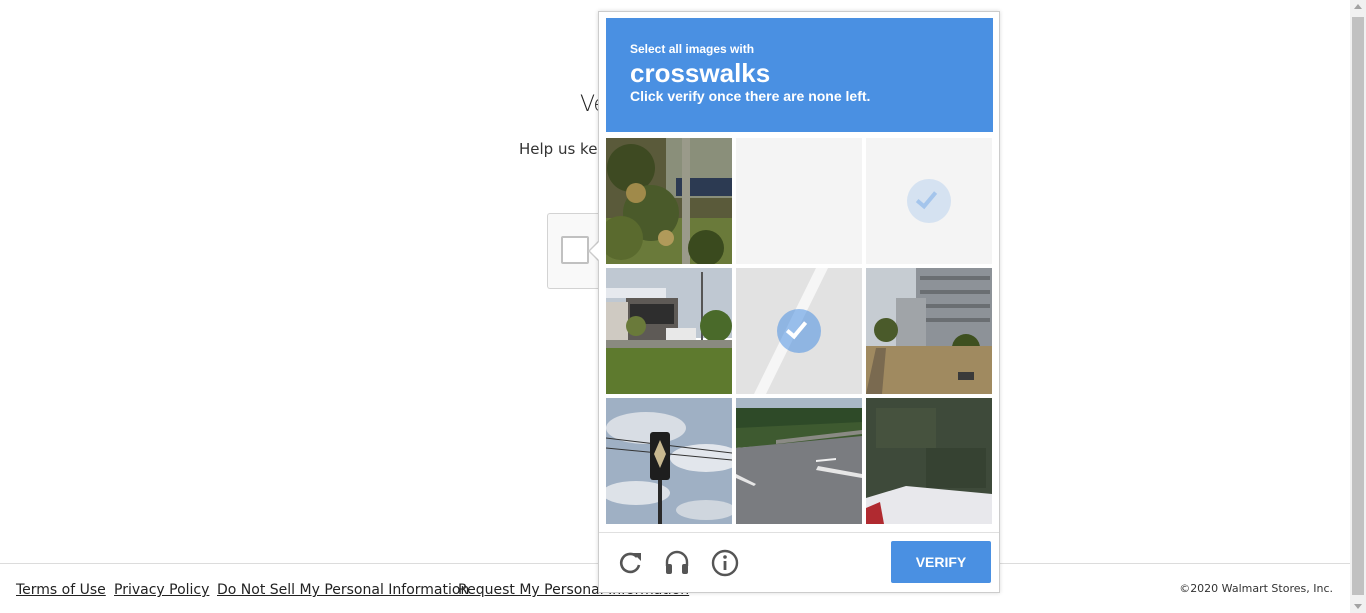  I want to click on page-scrollbar, so click(1358, 306).